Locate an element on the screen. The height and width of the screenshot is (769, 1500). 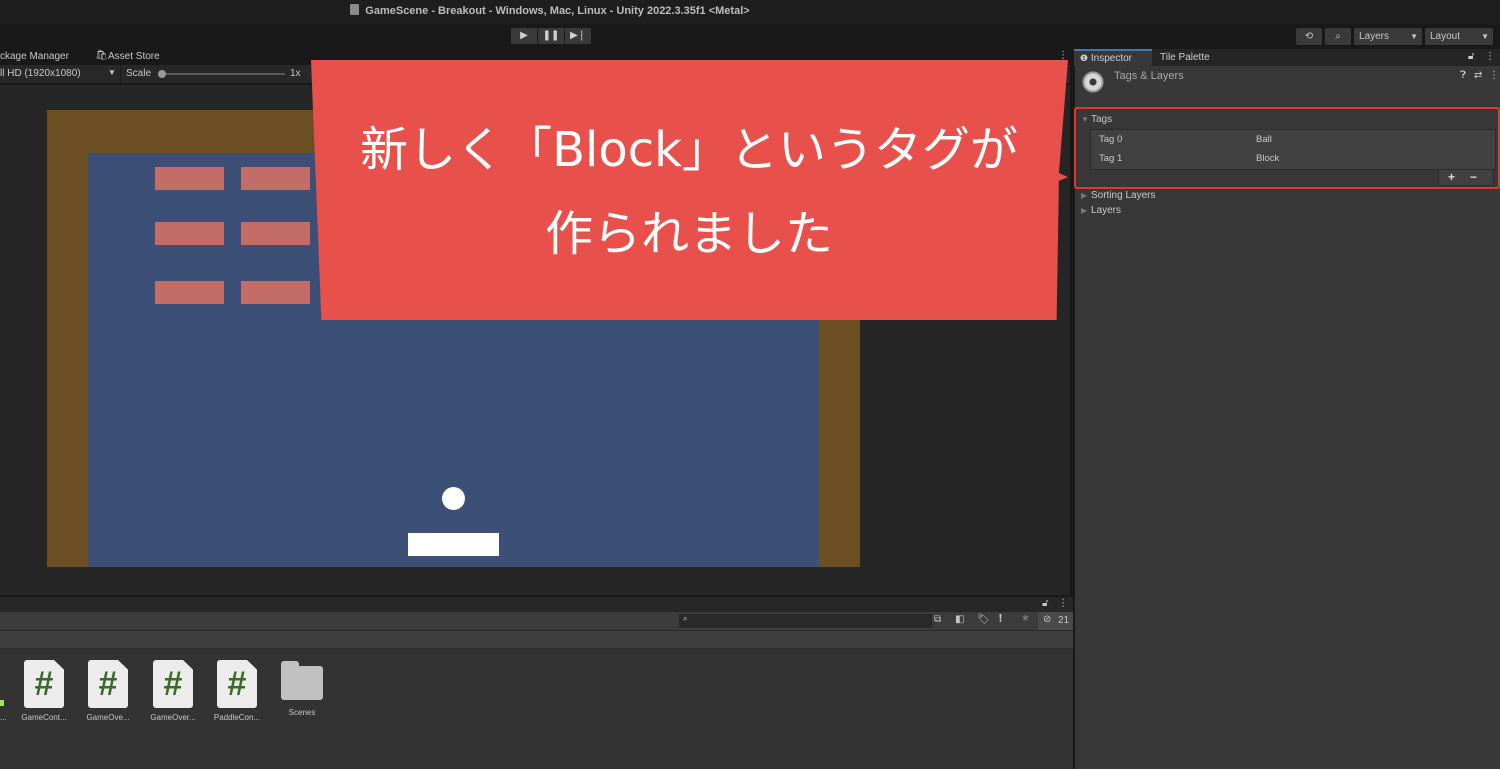
tab-tile-palette-label: Tile Palette is located at coordinates (1185, 57).